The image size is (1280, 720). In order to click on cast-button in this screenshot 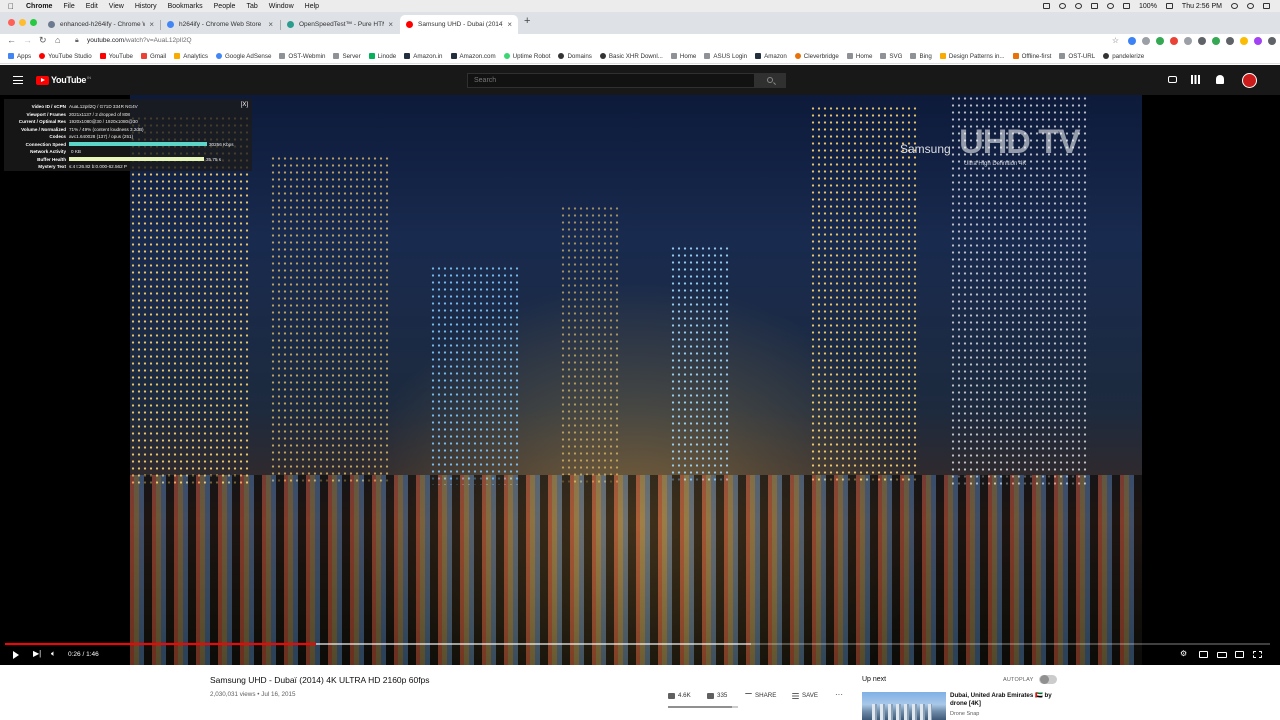, I will do `click(1239, 654)`.